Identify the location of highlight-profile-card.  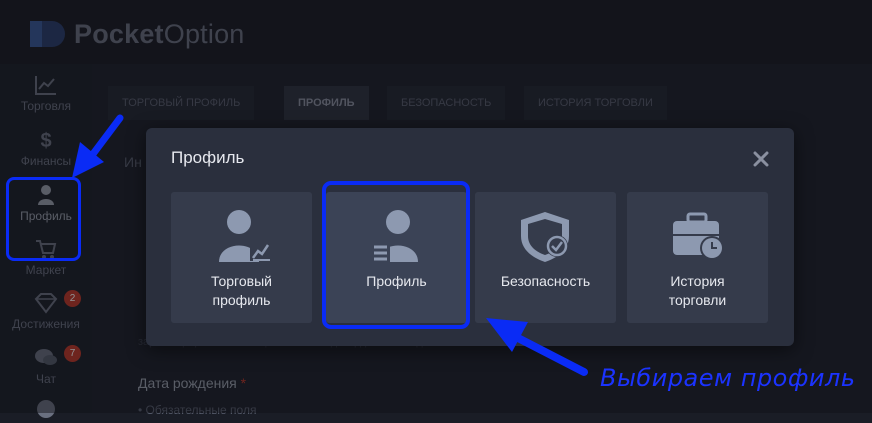
(396, 255).